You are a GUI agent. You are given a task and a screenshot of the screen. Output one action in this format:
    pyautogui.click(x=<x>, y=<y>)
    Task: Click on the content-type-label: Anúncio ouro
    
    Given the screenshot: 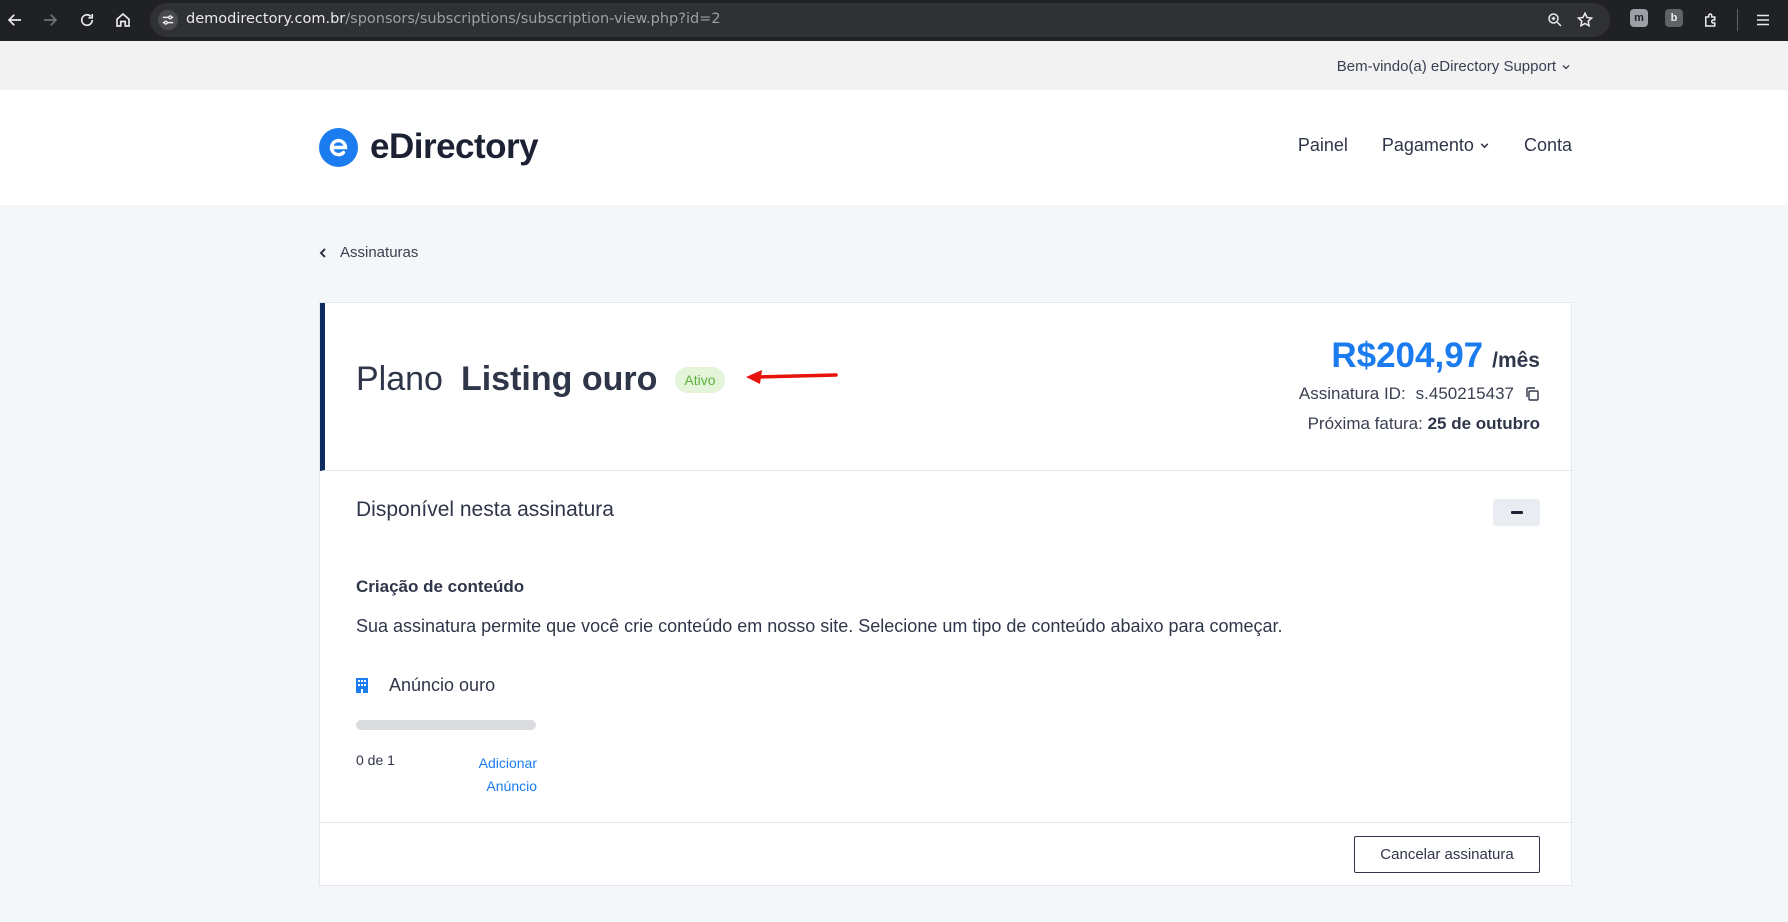 What is the action you would take?
    pyautogui.click(x=442, y=685)
    